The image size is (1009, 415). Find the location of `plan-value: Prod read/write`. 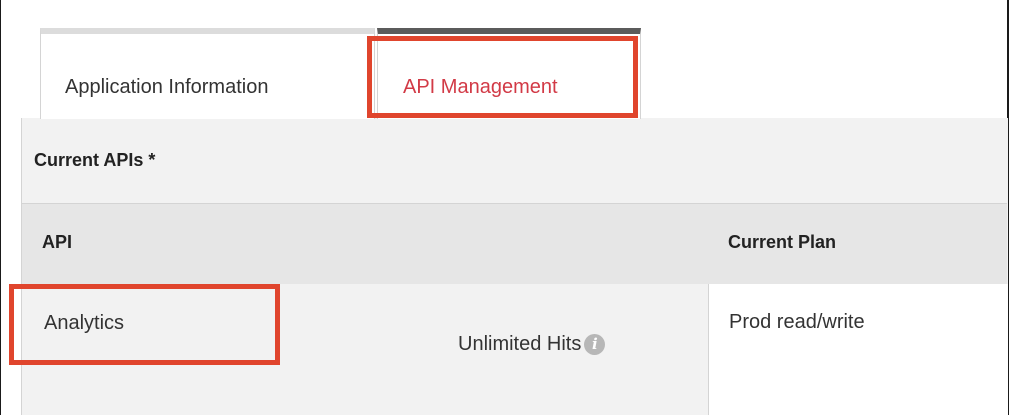

plan-value: Prod read/write is located at coordinates (797, 322).